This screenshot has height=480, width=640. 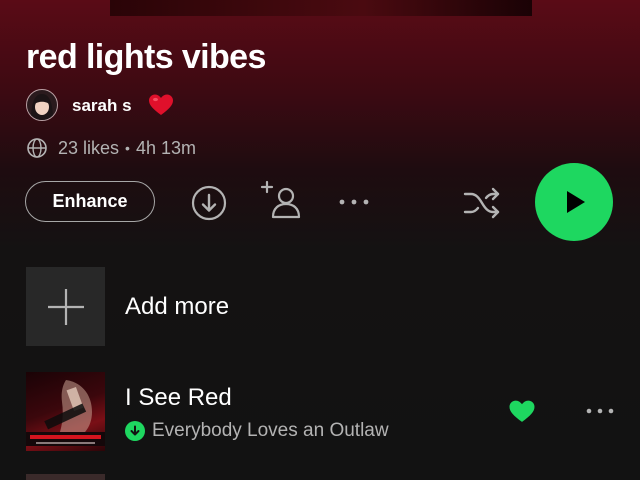 What do you see at coordinates (177, 307) in the screenshot?
I see `add-more-label: Add more` at bounding box center [177, 307].